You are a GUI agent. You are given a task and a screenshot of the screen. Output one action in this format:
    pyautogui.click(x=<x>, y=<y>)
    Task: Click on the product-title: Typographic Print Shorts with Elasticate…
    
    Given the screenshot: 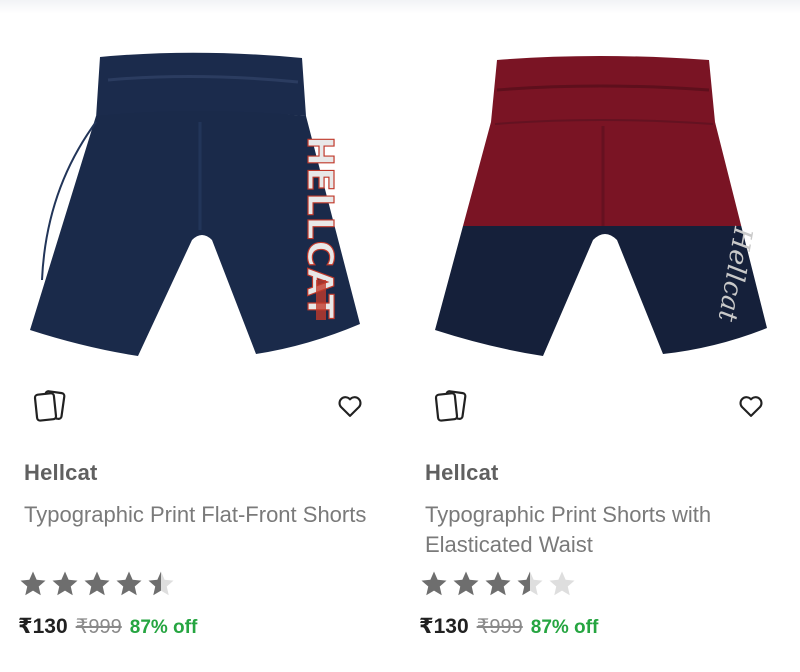 What is the action you would take?
    pyautogui.click(x=600, y=530)
    